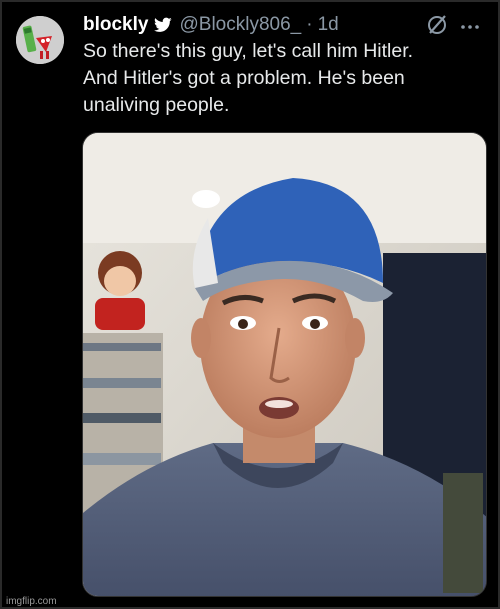 The height and width of the screenshot is (609, 500). What do you see at coordinates (115, 25) in the screenshot?
I see `display-name: blockly` at bounding box center [115, 25].